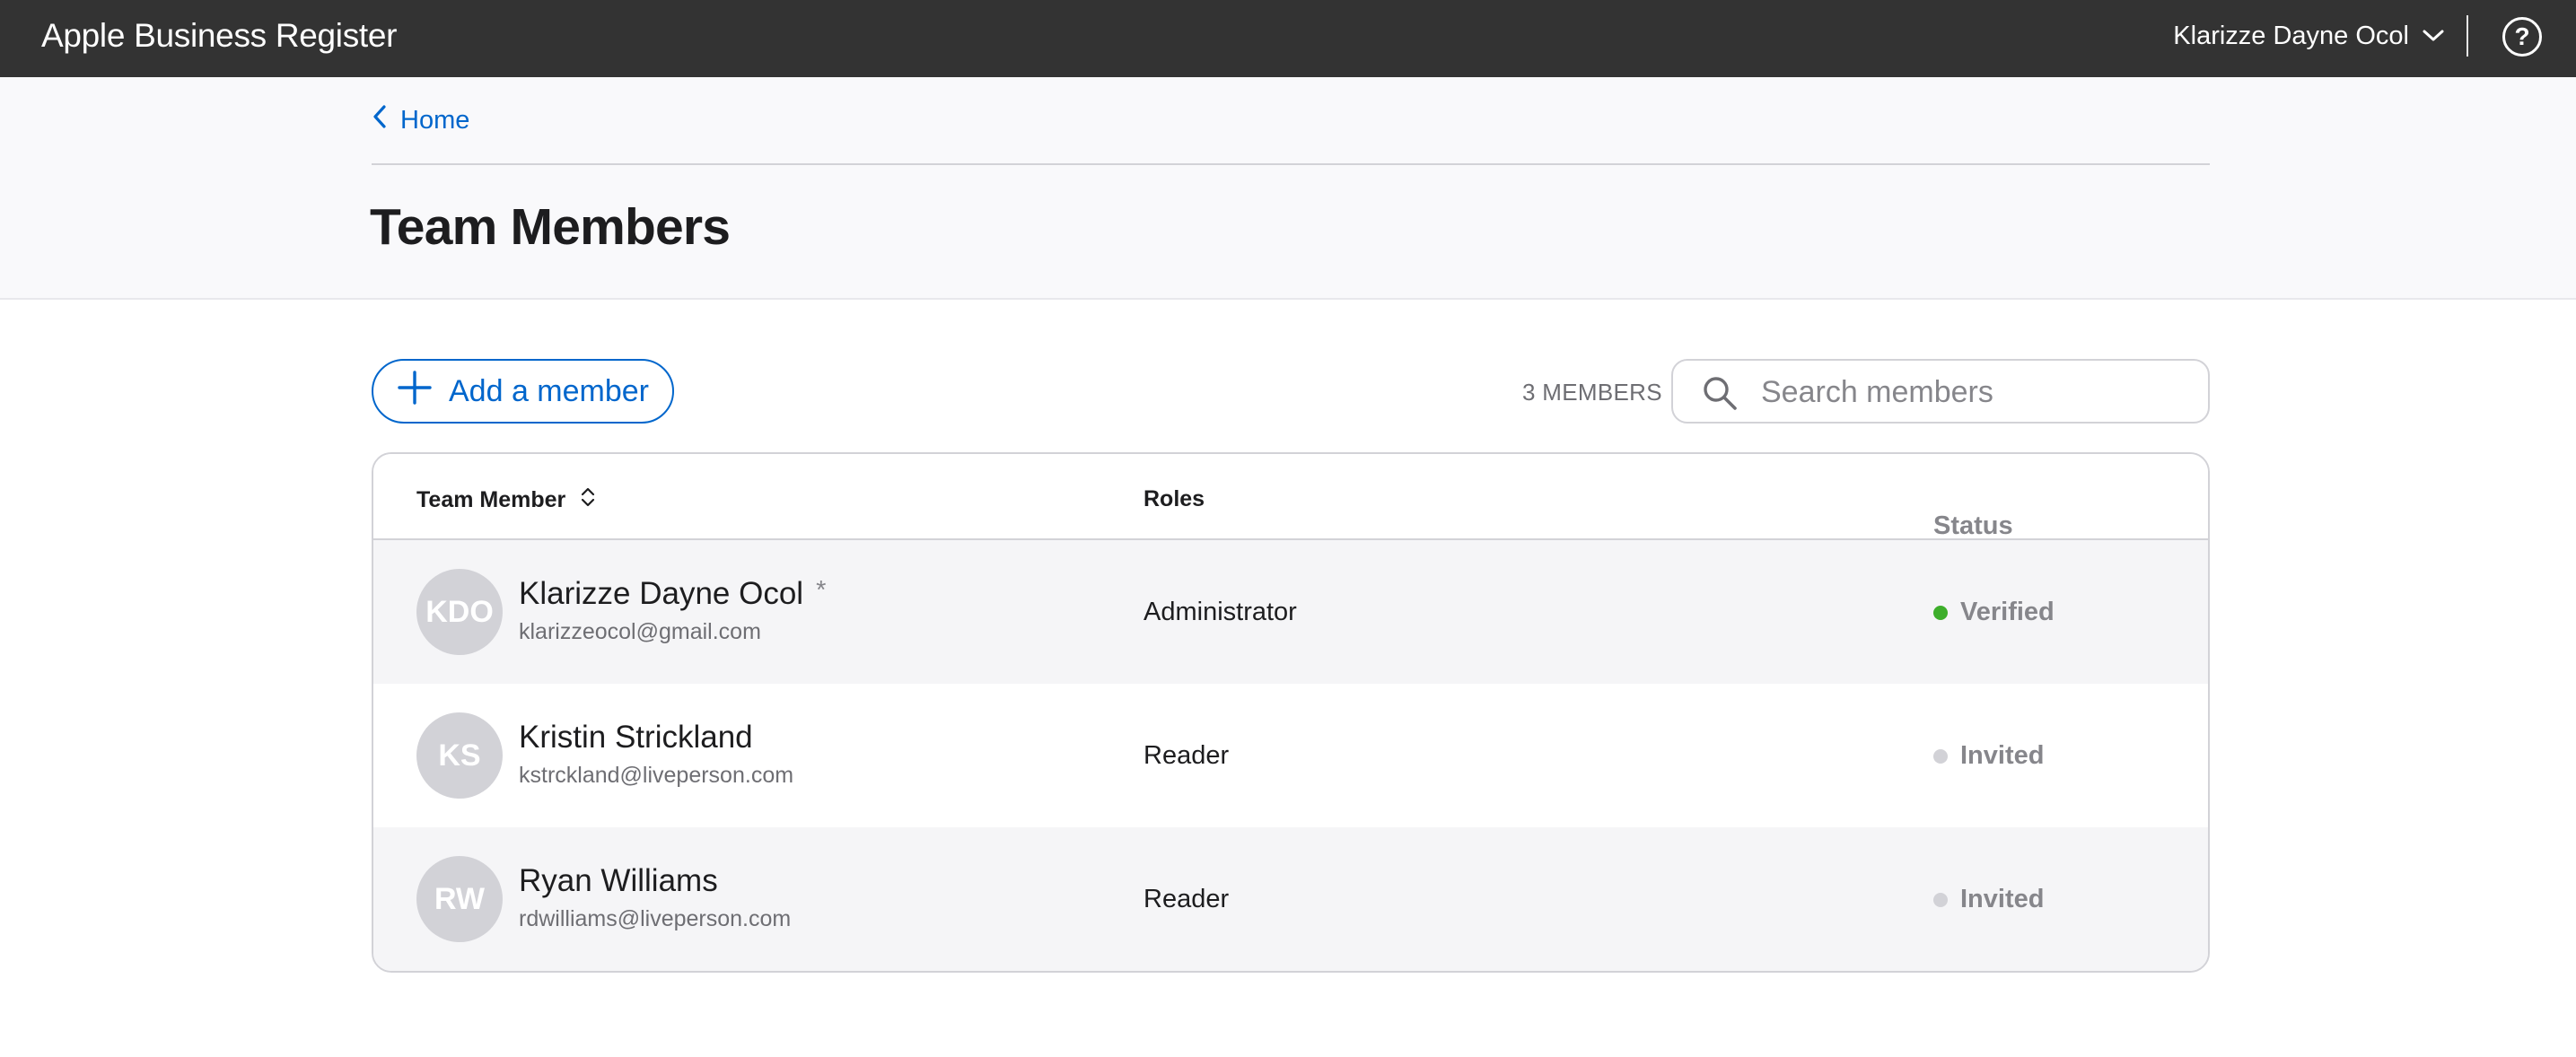  Describe the element at coordinates (656, 775) in the screenshot. I see `member-email: kstrckland@liveperson.com` at that location.